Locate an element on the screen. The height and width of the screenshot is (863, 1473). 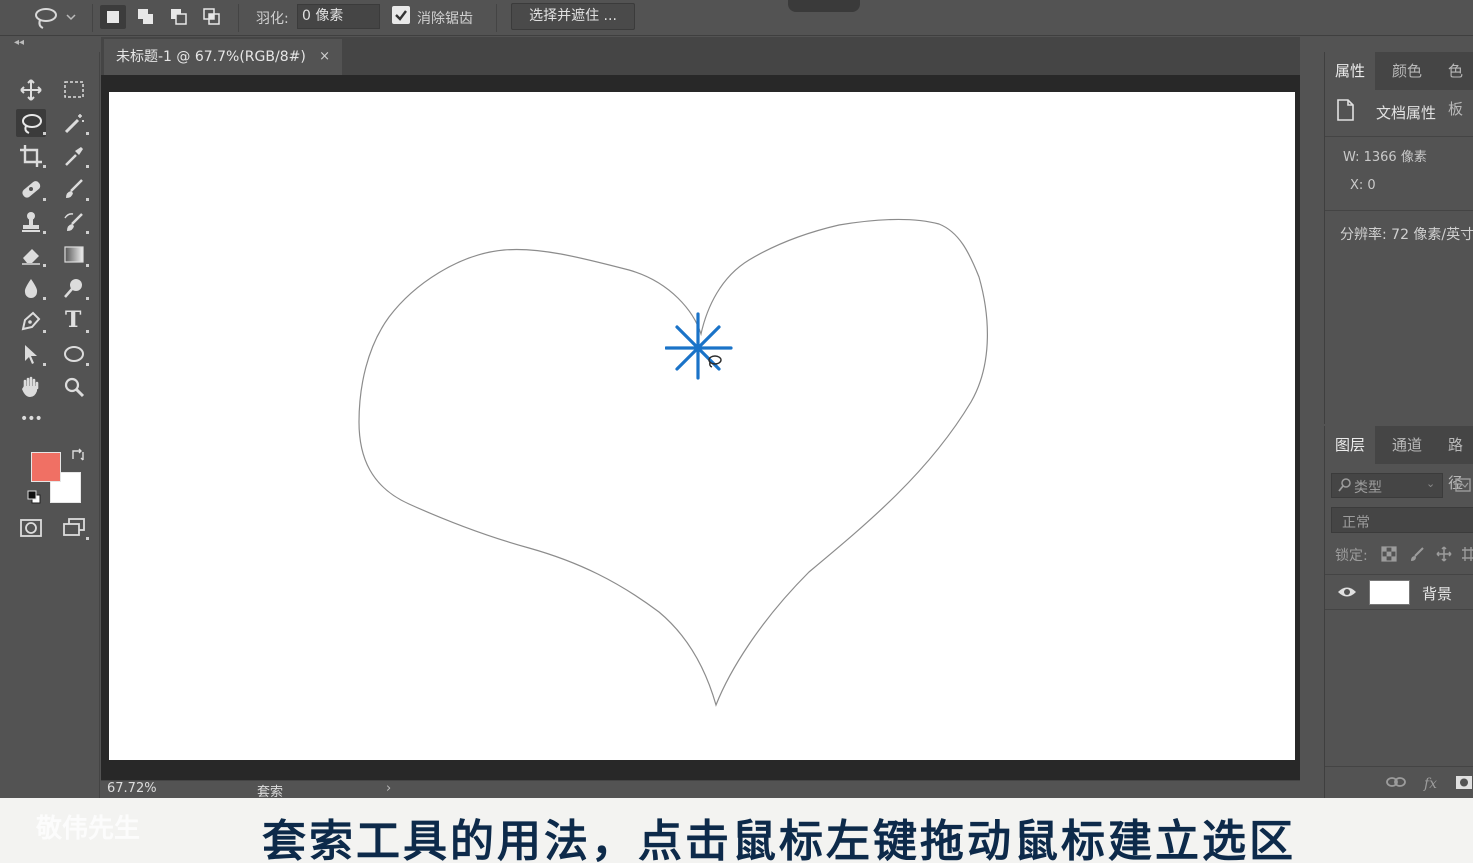
document-tab: 未标题-1 @ 67.7%(RGB/8#) × is located at coordinates (223, 57).